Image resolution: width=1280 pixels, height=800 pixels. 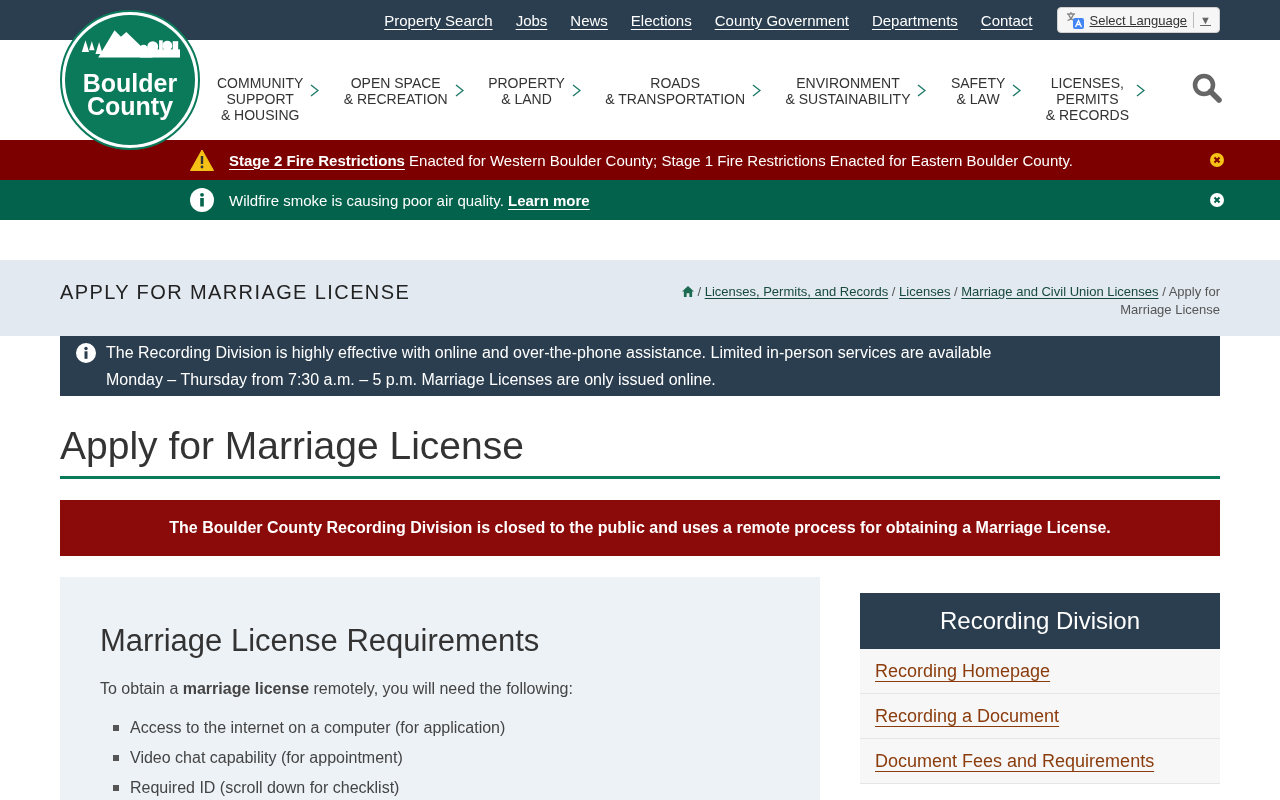 I want to click on sidebar-link: Recording Homepage, so click(x=963, y=671).